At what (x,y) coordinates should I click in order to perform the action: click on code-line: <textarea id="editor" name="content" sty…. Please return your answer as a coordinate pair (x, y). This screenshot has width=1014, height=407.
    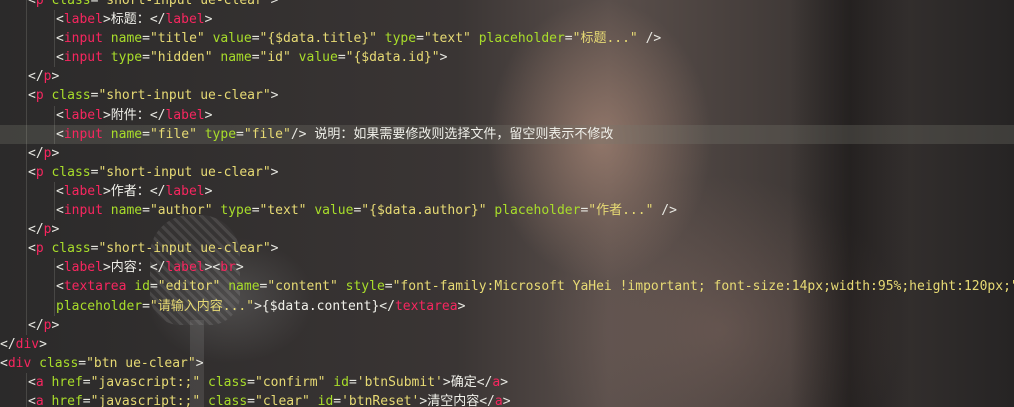
    Looking at the image, I should click on (507, 287).